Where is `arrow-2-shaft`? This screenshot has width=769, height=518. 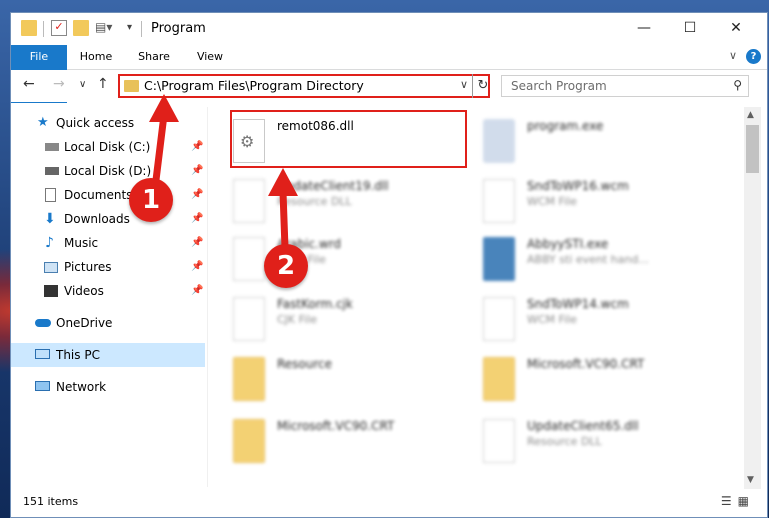
arrow-2-shaft is located at coordinates (284, 220).